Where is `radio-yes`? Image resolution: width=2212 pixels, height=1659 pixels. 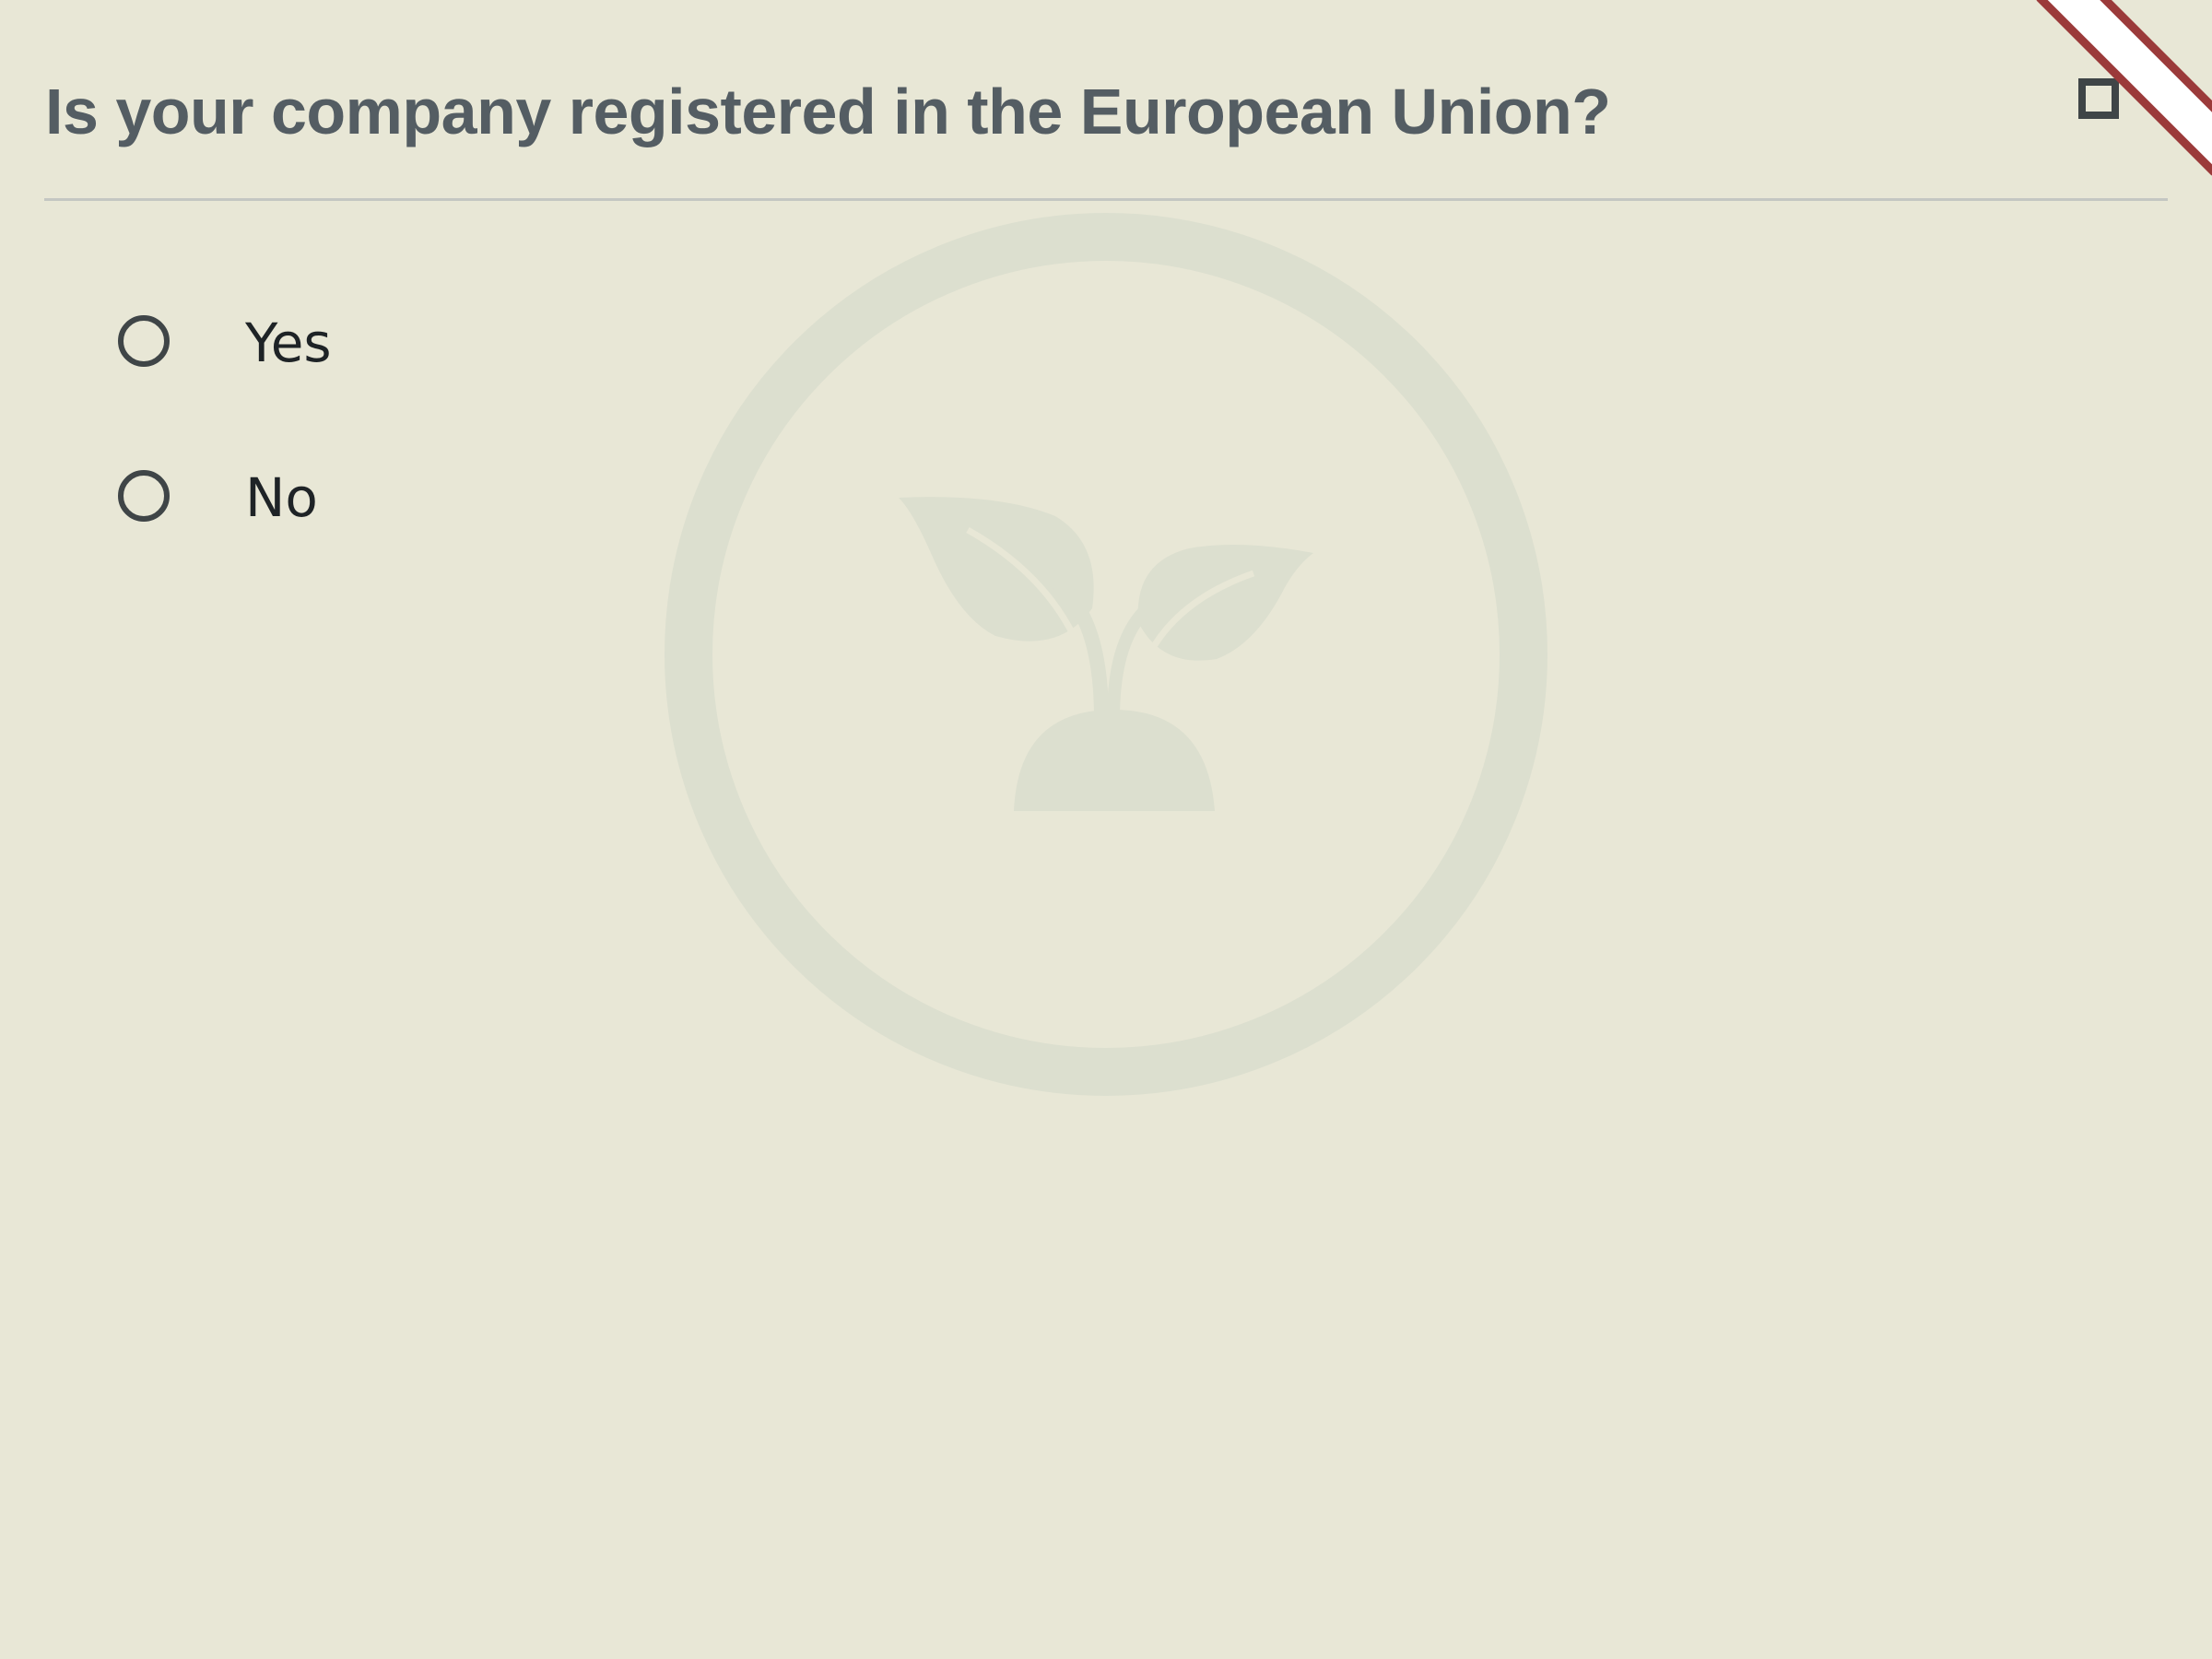 radio-yes is located at coordinates (144, 341).